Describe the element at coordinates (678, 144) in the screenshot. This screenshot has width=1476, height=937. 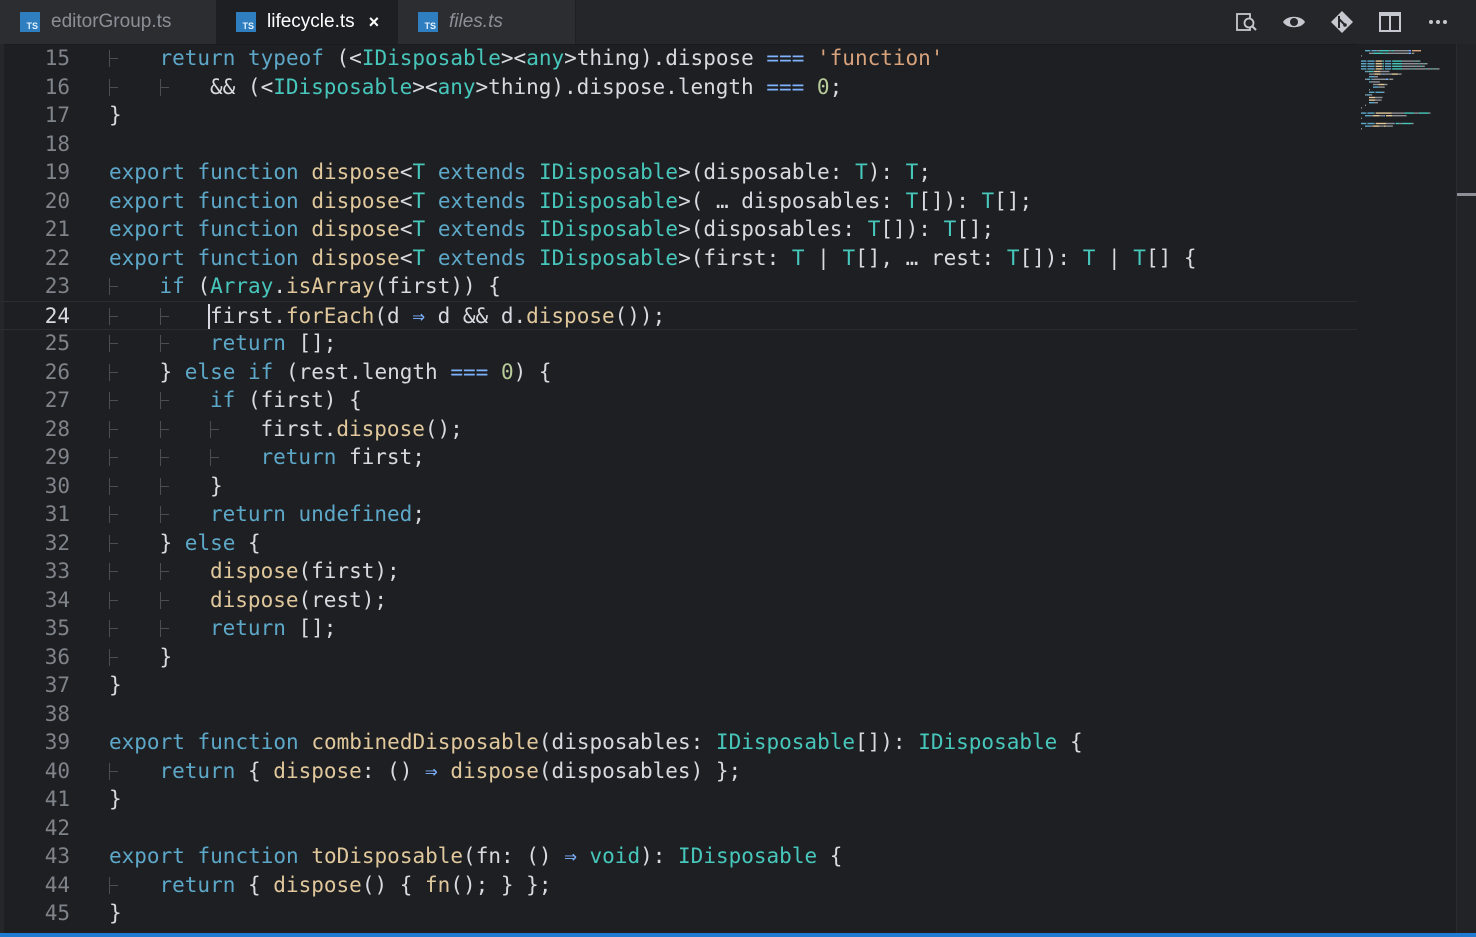
I see `code-line: 18` at that location.